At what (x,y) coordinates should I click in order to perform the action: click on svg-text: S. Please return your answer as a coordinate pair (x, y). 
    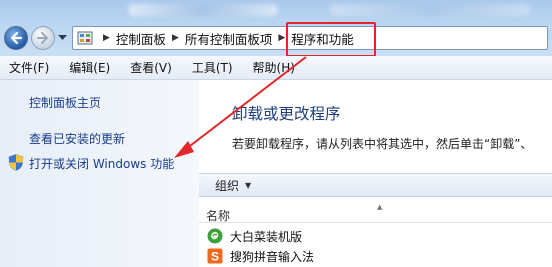
    Looking at the image, I should click on (215, 257).